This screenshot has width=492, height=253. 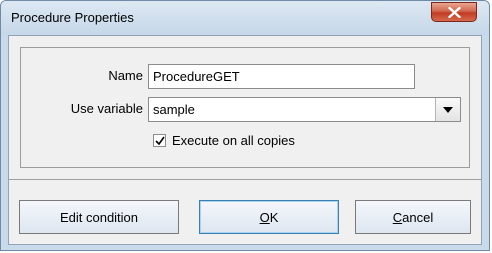 I want to click on chevron-down-icon, so click(x=448, y=110).